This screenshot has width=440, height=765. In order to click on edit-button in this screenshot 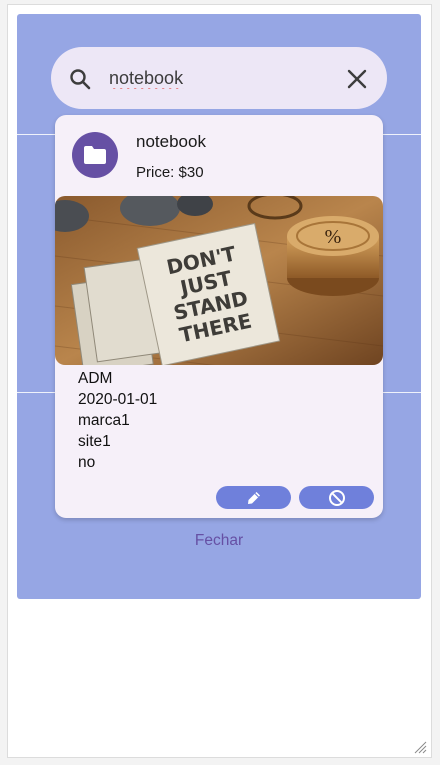, I will do `click(253, 497)`.